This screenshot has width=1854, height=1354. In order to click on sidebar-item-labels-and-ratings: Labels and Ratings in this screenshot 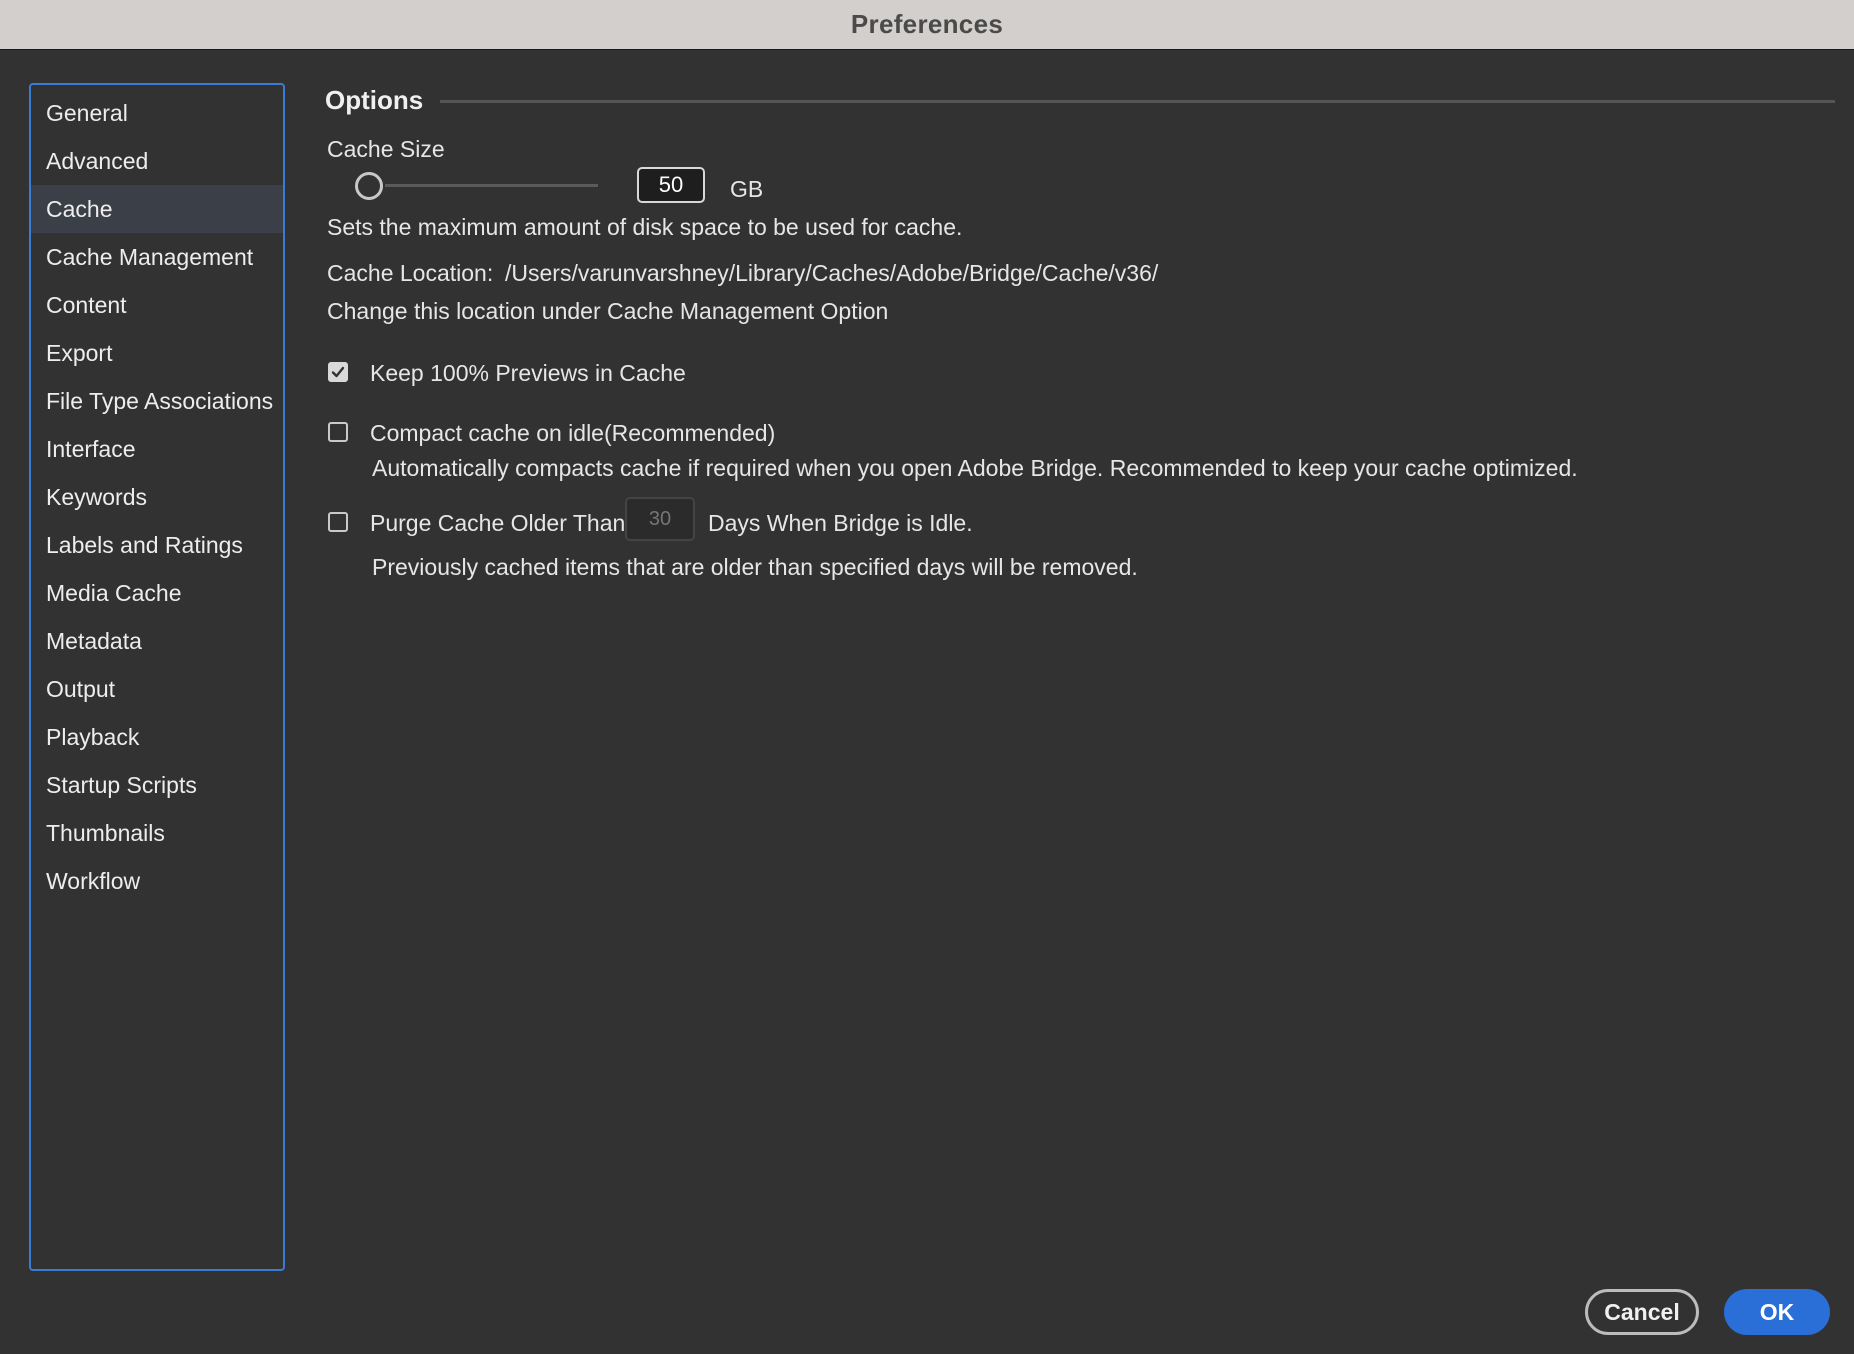, I will do `click(157, 545)`.